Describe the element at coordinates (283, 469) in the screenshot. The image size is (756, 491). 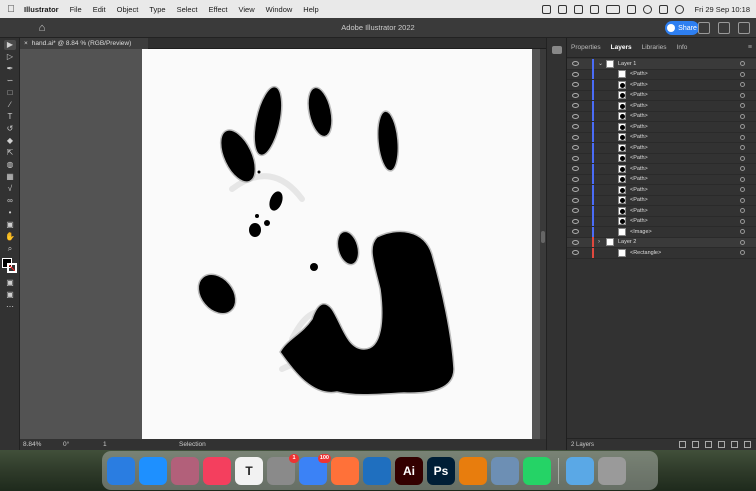
I see `dock-system-settings-icon: 1` at that location.